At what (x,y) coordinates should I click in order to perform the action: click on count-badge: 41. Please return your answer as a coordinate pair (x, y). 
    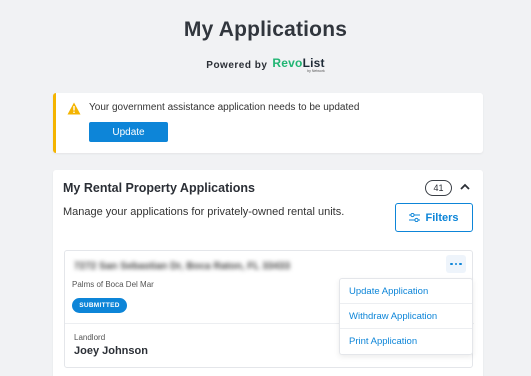
    Looking at the image, I should click on (438, 188).